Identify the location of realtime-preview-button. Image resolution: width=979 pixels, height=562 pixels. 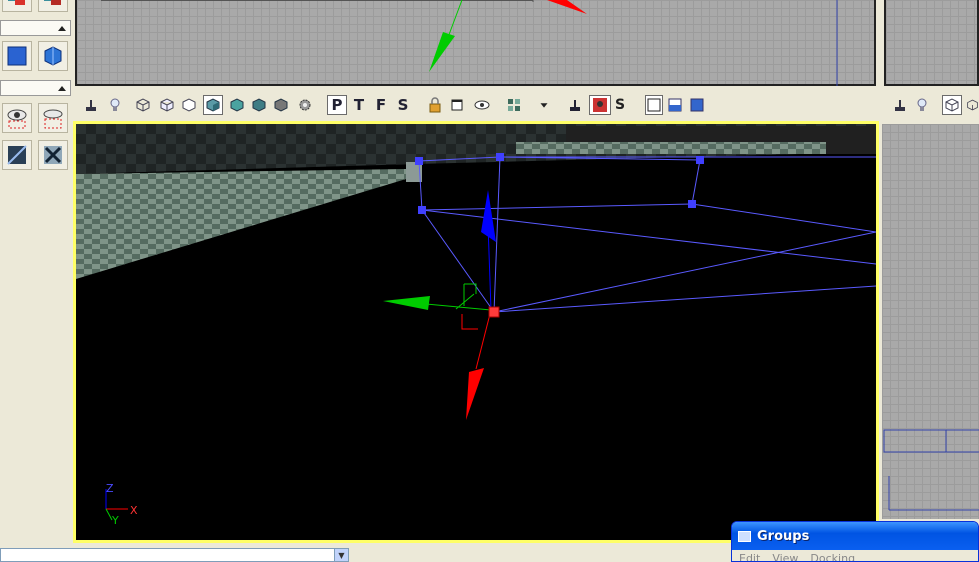
(600, 105).